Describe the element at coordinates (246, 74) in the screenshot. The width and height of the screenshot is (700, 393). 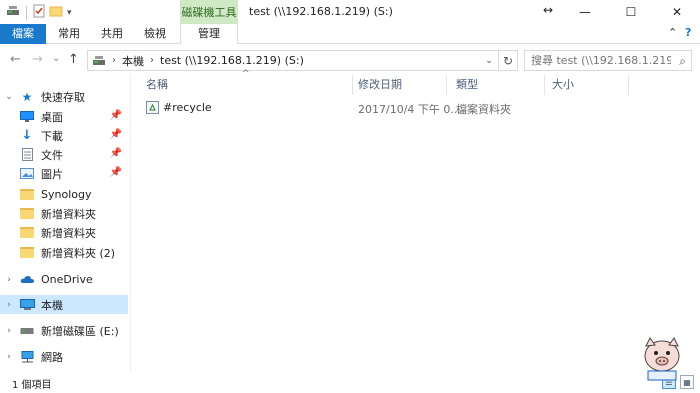
I see `sort-ascending-icon: ^` at that location.